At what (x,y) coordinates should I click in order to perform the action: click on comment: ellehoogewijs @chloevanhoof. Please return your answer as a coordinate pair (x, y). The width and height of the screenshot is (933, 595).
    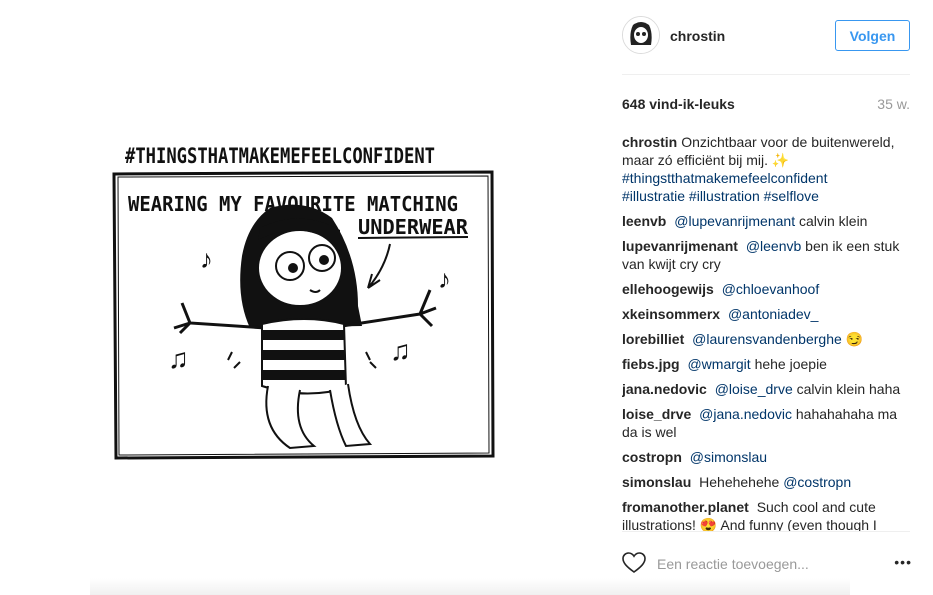
    Looking at the image, I should click on (767, 289).